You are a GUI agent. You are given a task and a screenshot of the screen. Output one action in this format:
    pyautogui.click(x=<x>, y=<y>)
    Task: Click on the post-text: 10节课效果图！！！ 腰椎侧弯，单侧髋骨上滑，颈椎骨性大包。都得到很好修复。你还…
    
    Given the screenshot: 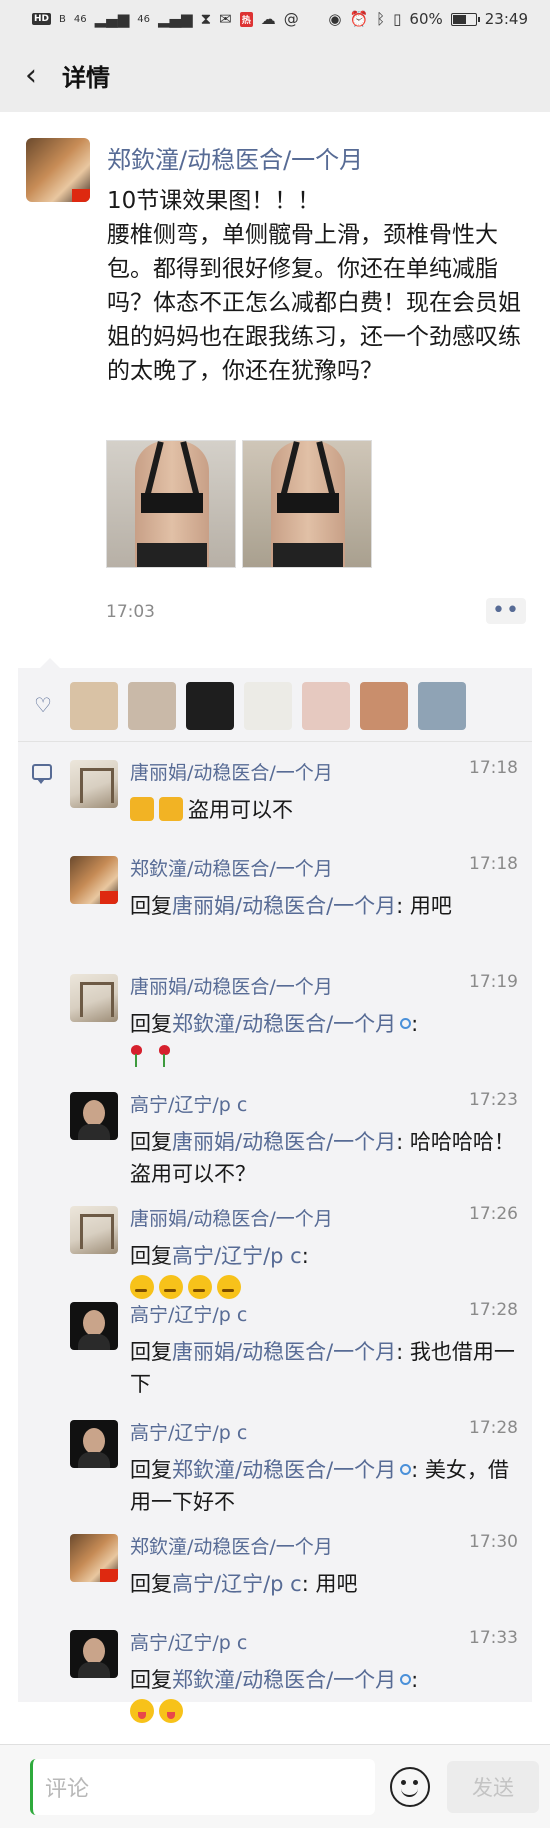 What is the action you would take?
    pyautogui.click(x=314, y=286)
    